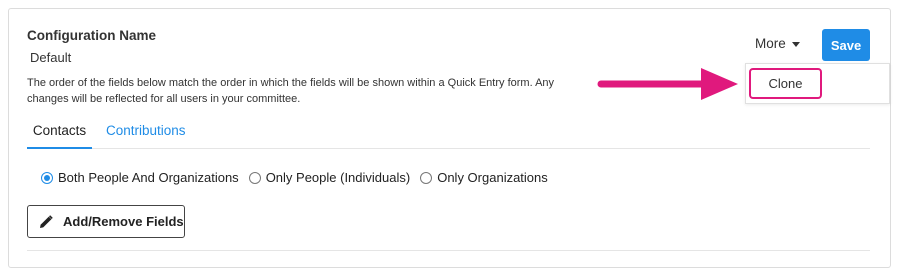 The height and width of the screenshot is (268, 900). I want to click on add-remove-fields-label: Add/Remove Fields, so click(123, 221).